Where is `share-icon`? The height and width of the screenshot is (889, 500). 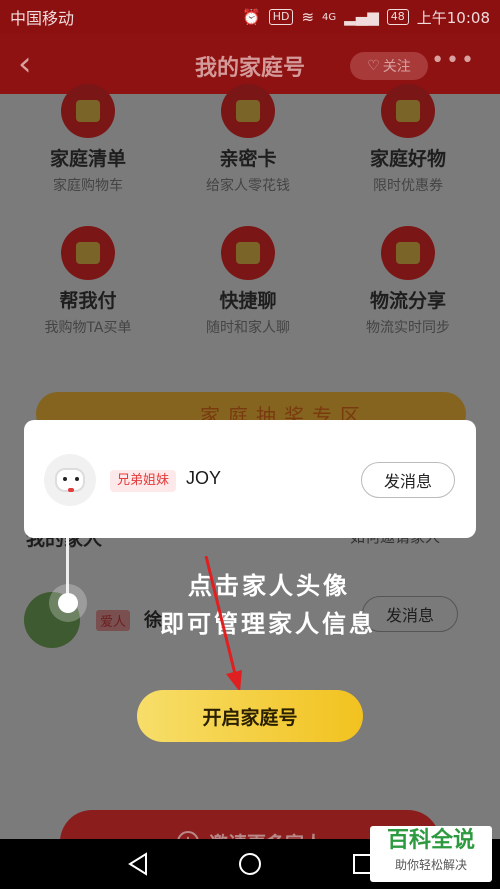 share-icon is located at coordinates (408, 253).